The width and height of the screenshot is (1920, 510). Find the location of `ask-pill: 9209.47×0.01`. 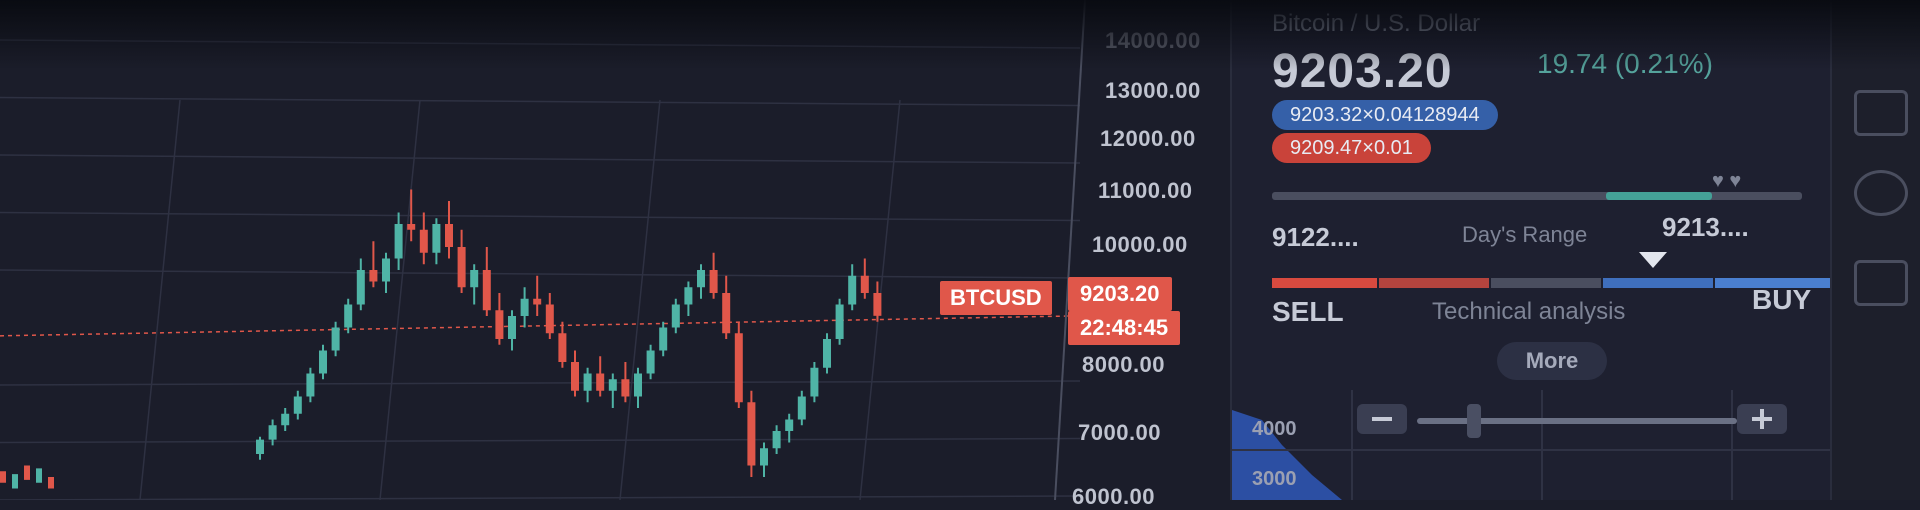

ask-pill: 9209.47×0.01 is located at coordinates (1351, 148).